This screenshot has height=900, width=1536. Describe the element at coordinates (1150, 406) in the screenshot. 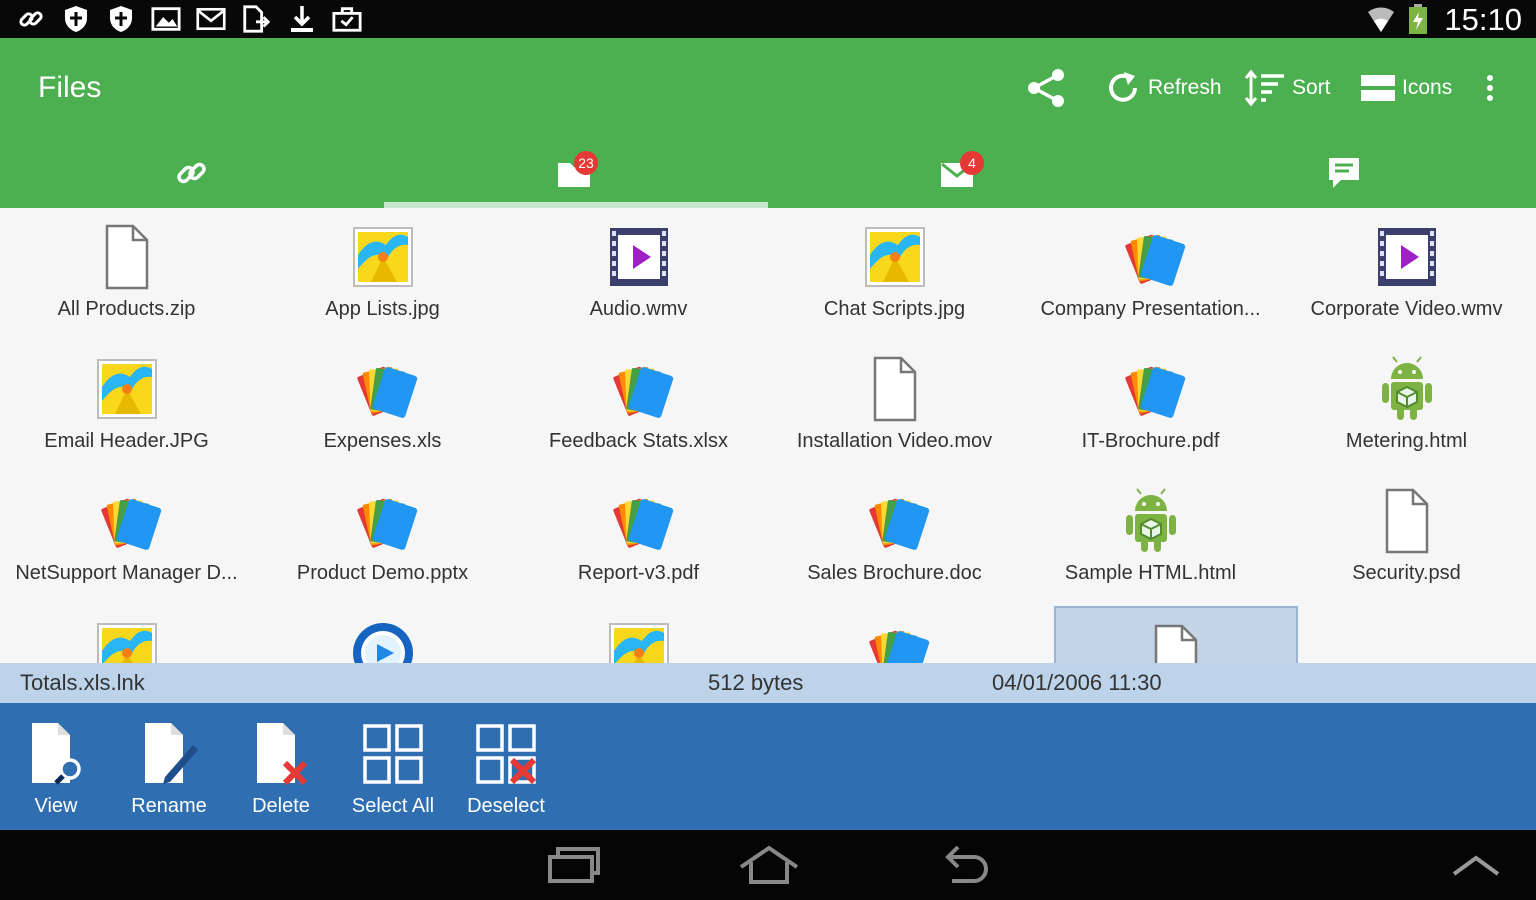

I see `file-item: IT-Brochure.pdf` at that location.